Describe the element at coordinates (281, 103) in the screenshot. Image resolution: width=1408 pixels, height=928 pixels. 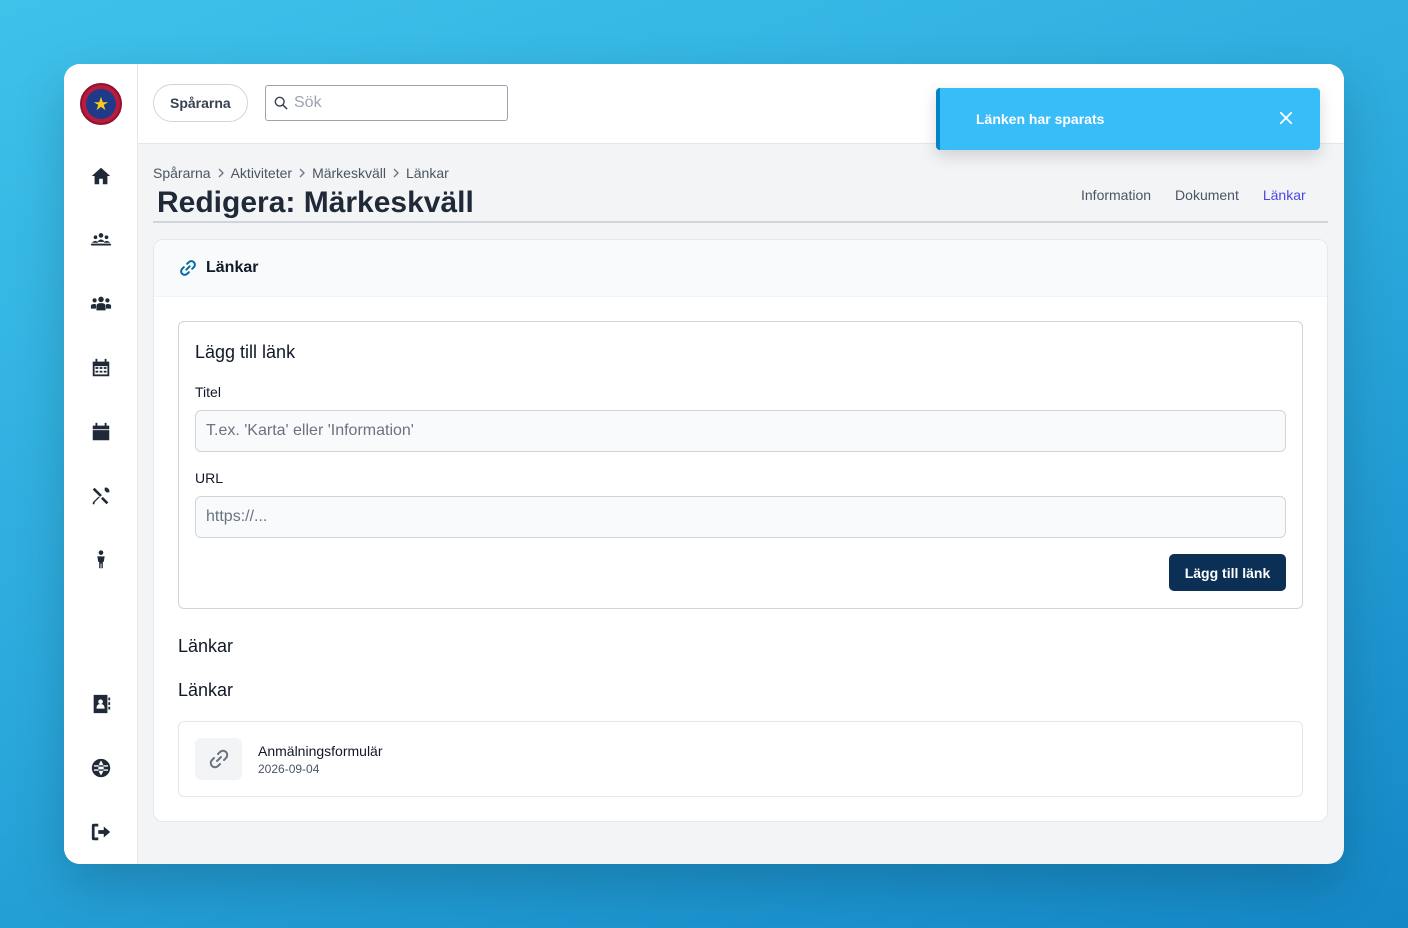
I see `search-icon` at that location.